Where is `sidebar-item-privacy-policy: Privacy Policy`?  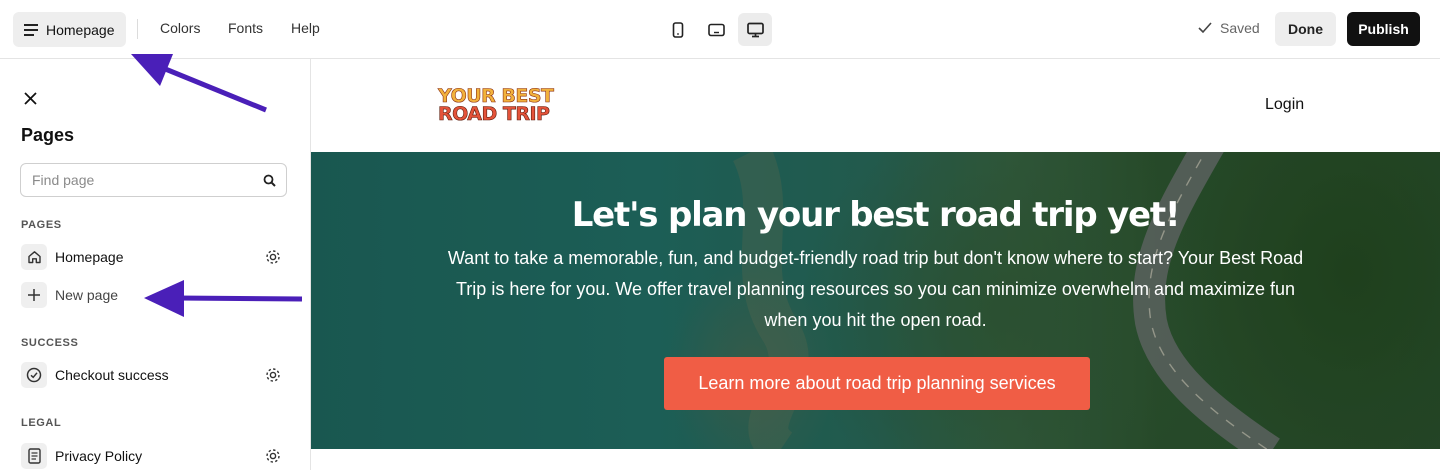 sidebar-item-privacy-policy: Privacy Policy is located at coordinates (154, 456).